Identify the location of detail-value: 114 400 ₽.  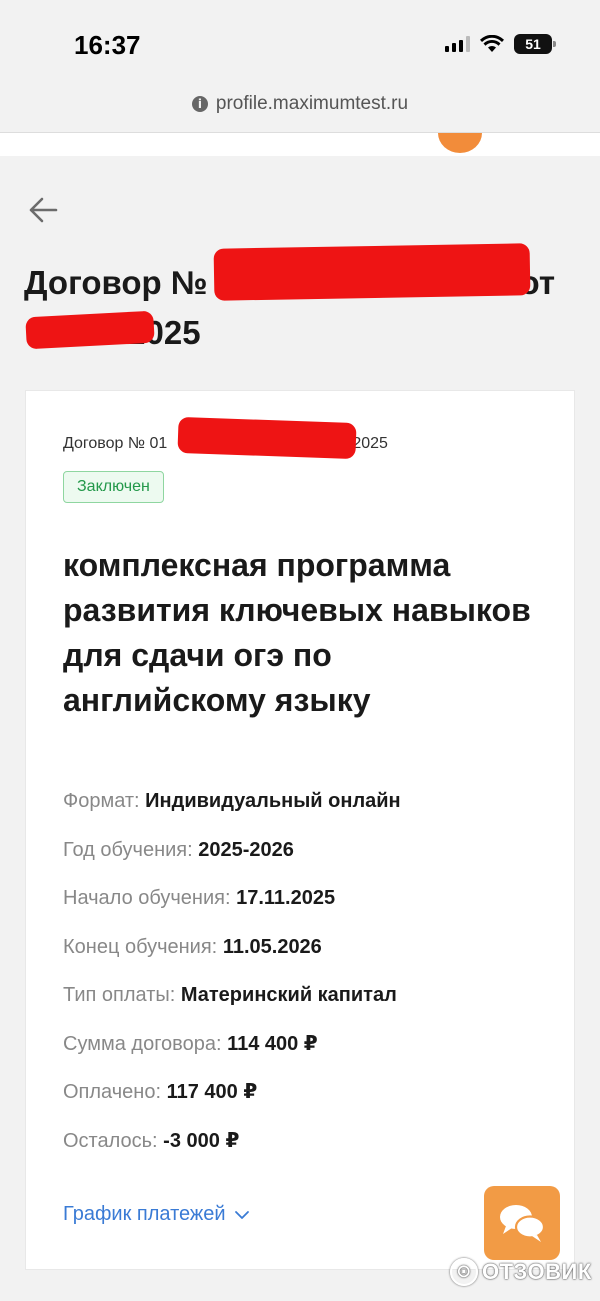
(272, 1043).